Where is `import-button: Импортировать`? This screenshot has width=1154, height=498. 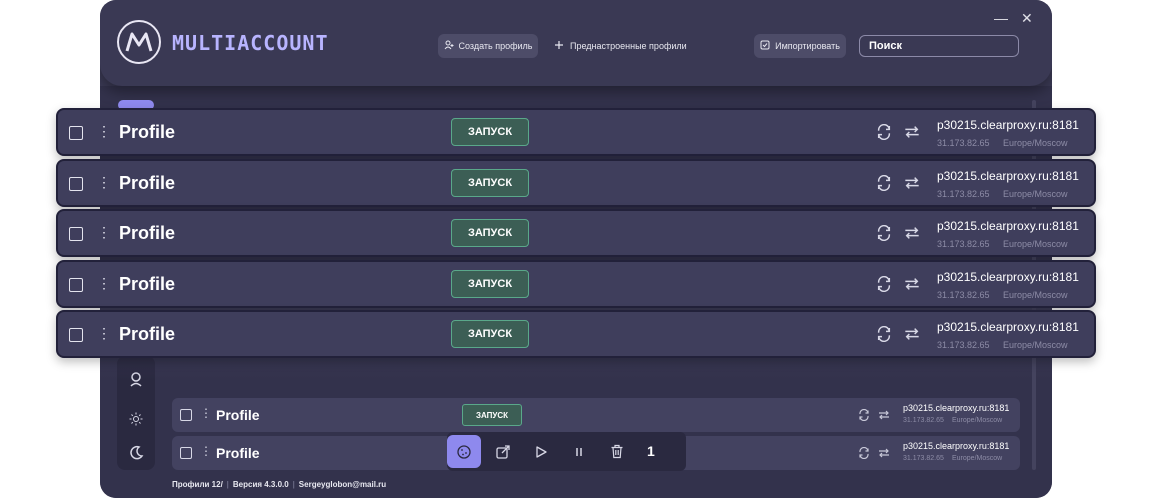 import-button: Импортировать is located at coordinates (800, 46).